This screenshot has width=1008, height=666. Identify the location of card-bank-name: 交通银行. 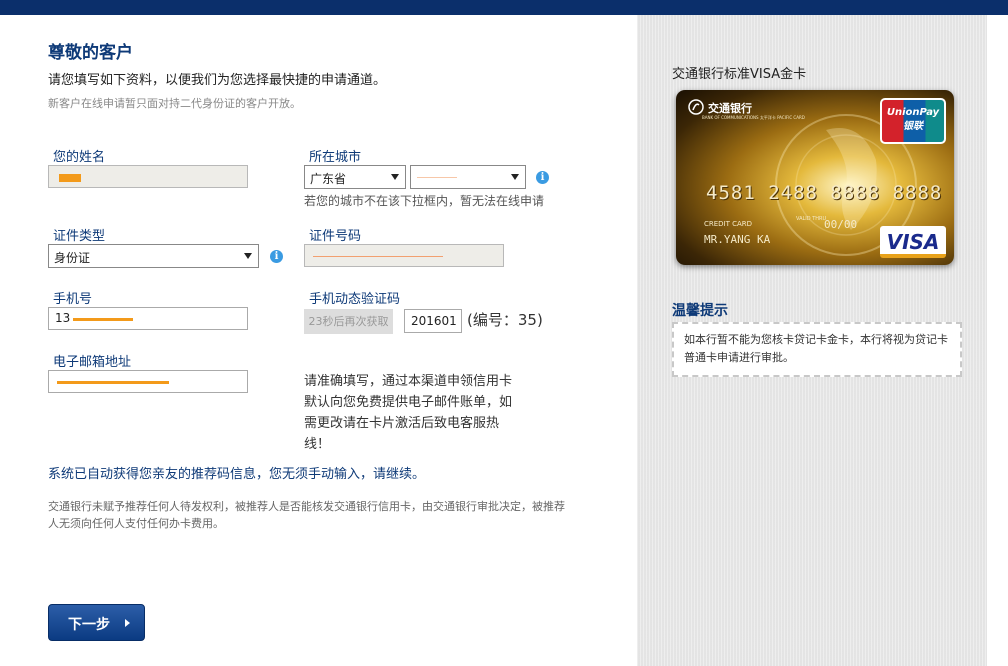
(730, 108).